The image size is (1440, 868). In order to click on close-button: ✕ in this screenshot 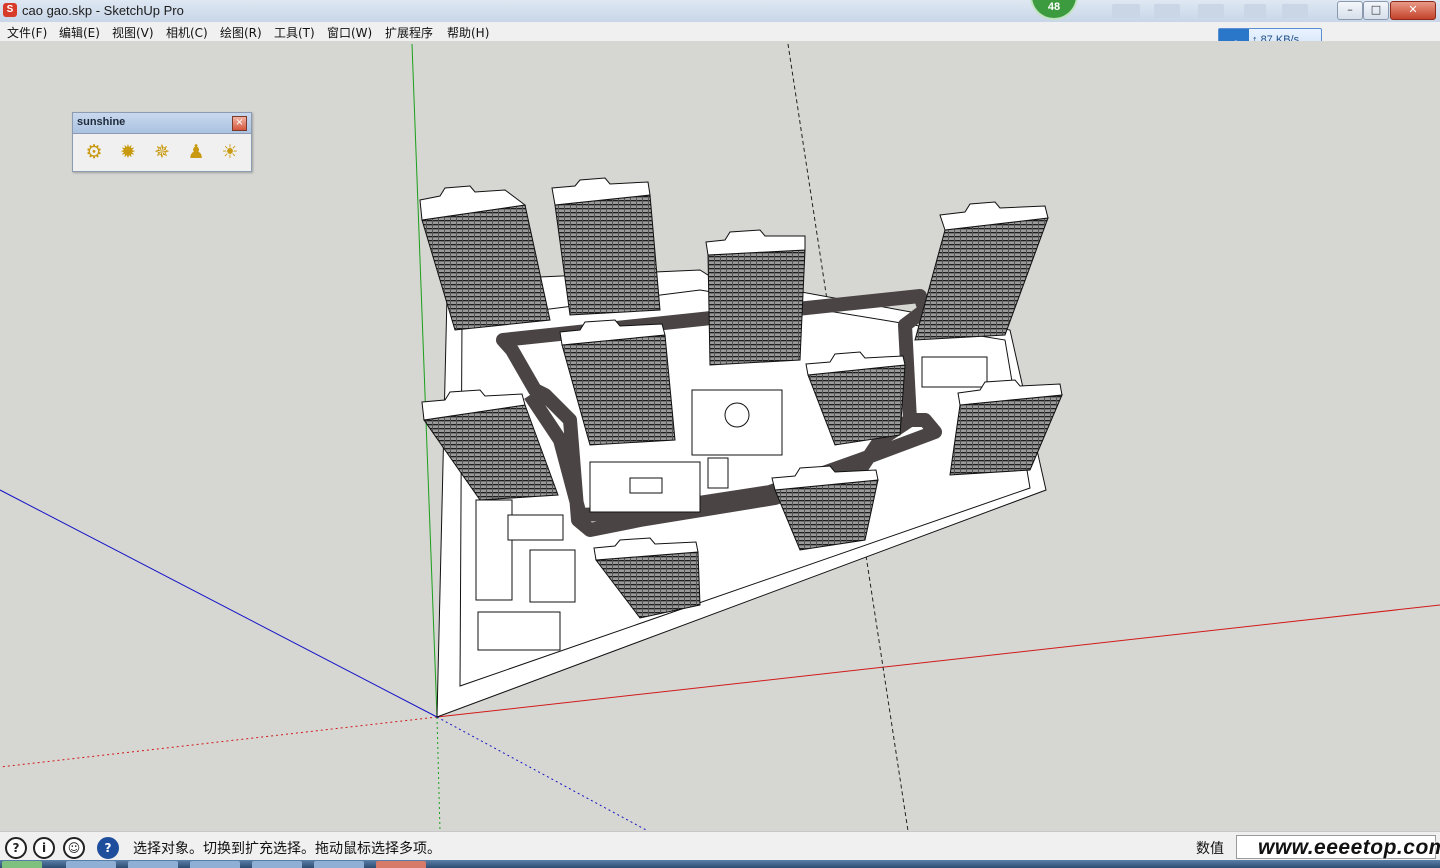, I will do `click(1413, 10)`.